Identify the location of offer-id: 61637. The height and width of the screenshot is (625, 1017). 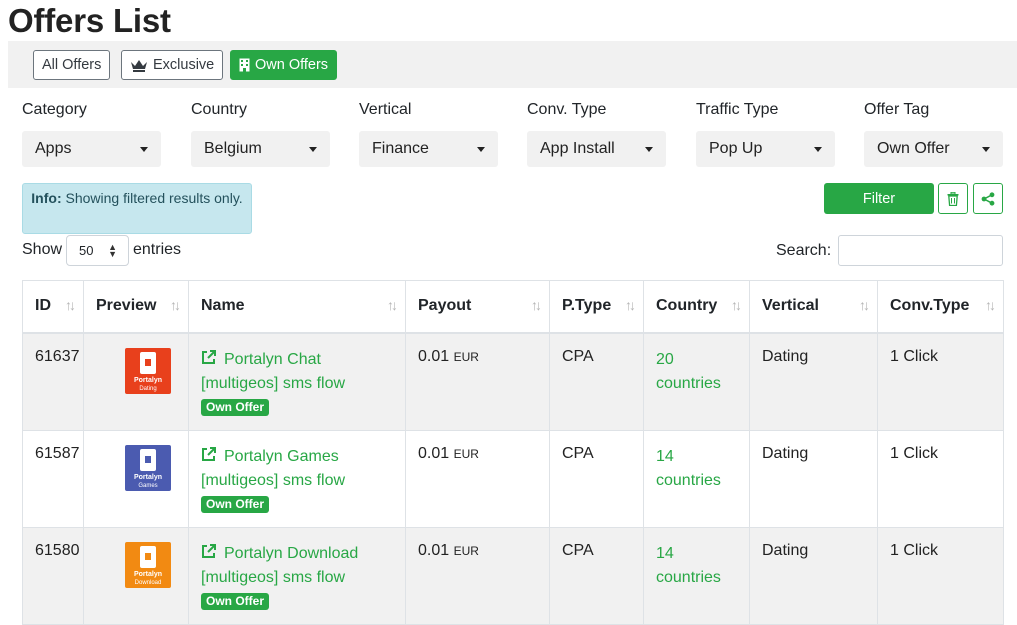
(53, 381).